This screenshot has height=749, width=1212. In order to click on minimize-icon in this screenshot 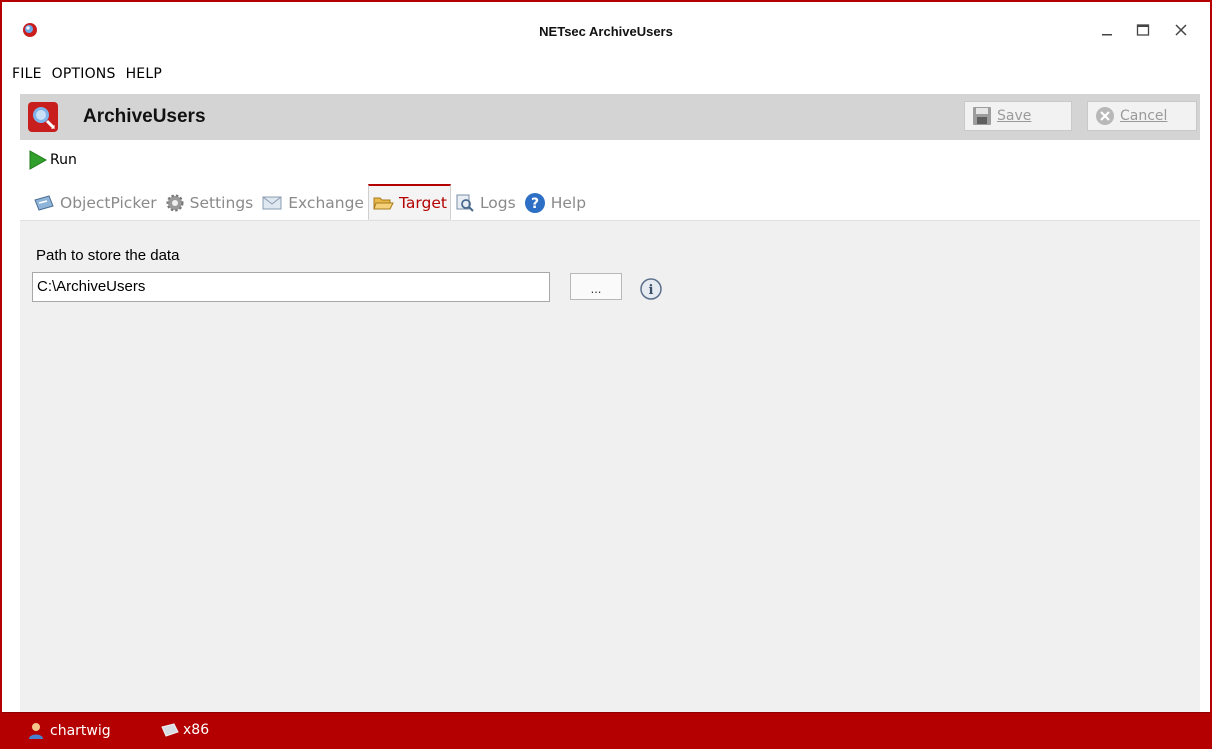, I will do `click(1107, 35)`.